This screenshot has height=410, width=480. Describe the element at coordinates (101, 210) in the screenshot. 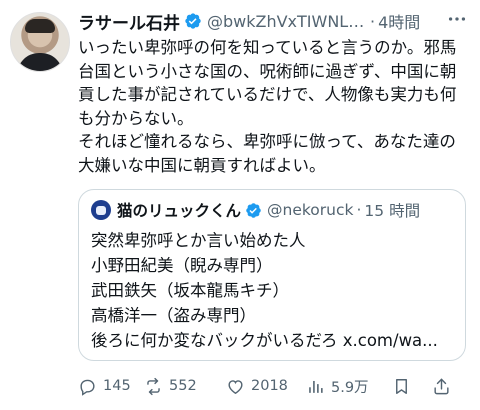

I see `quoted-author-avatar` at that location.